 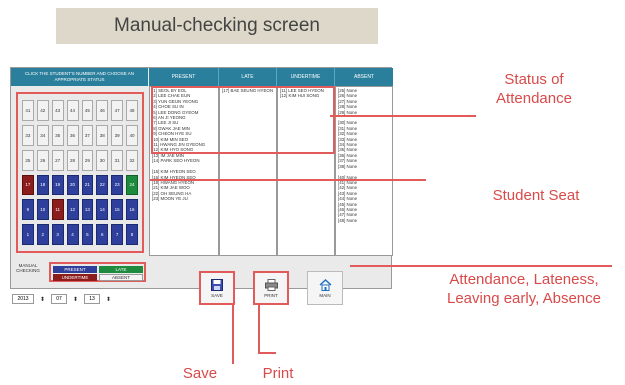 I want to click on seat-annotation-label: Student Seat, so click(x=536, y=195).